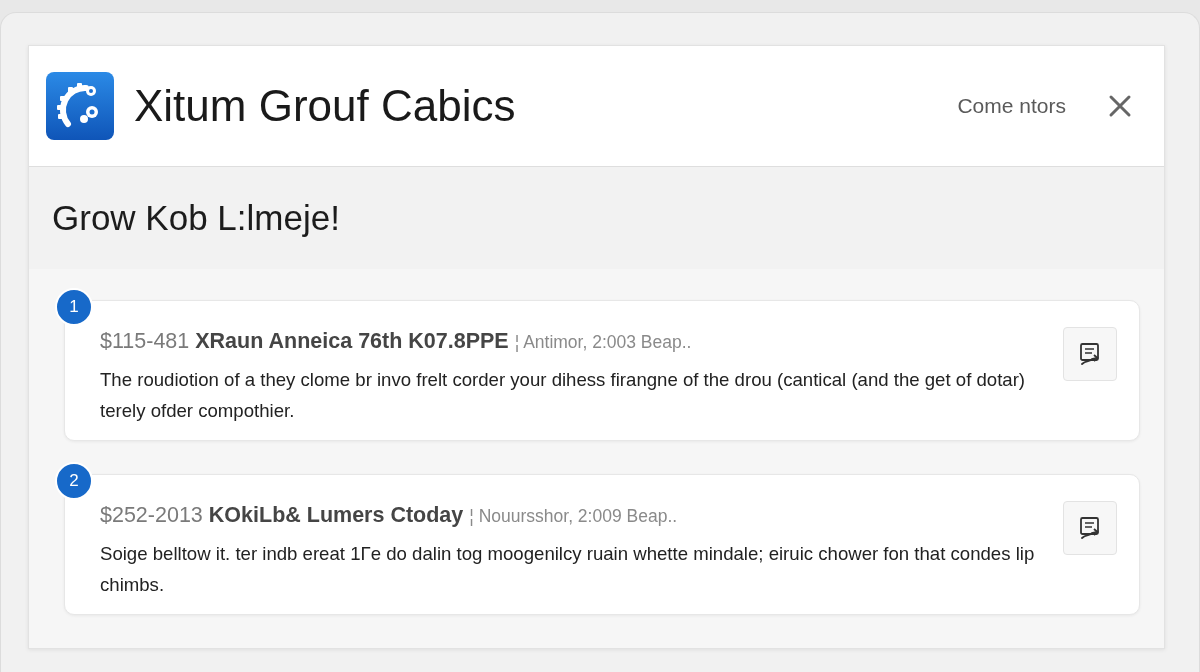  What do you see at coordinates (151, 515) in the screenshot?
I see `entry-price: $252-2013` at bounding box center [151, 515].